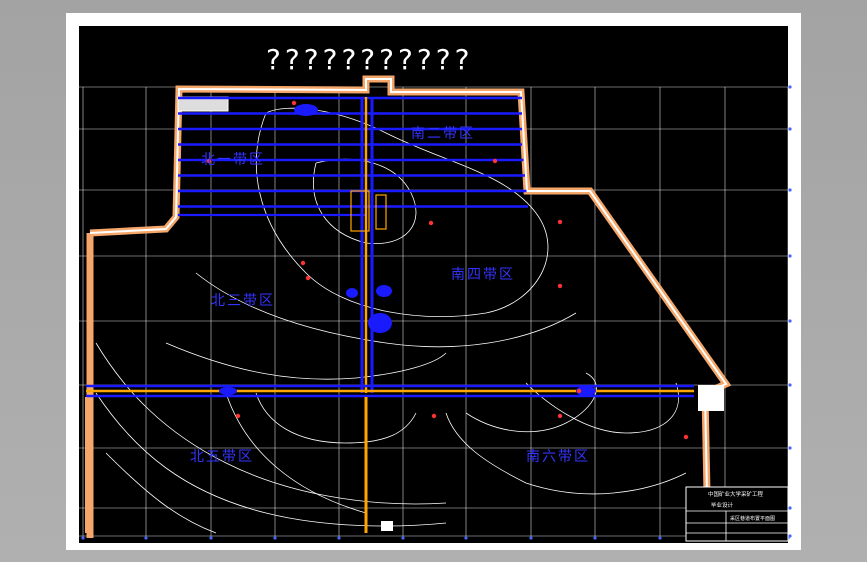  I want to click on drawing-title: ???????????, so click(369, 59).